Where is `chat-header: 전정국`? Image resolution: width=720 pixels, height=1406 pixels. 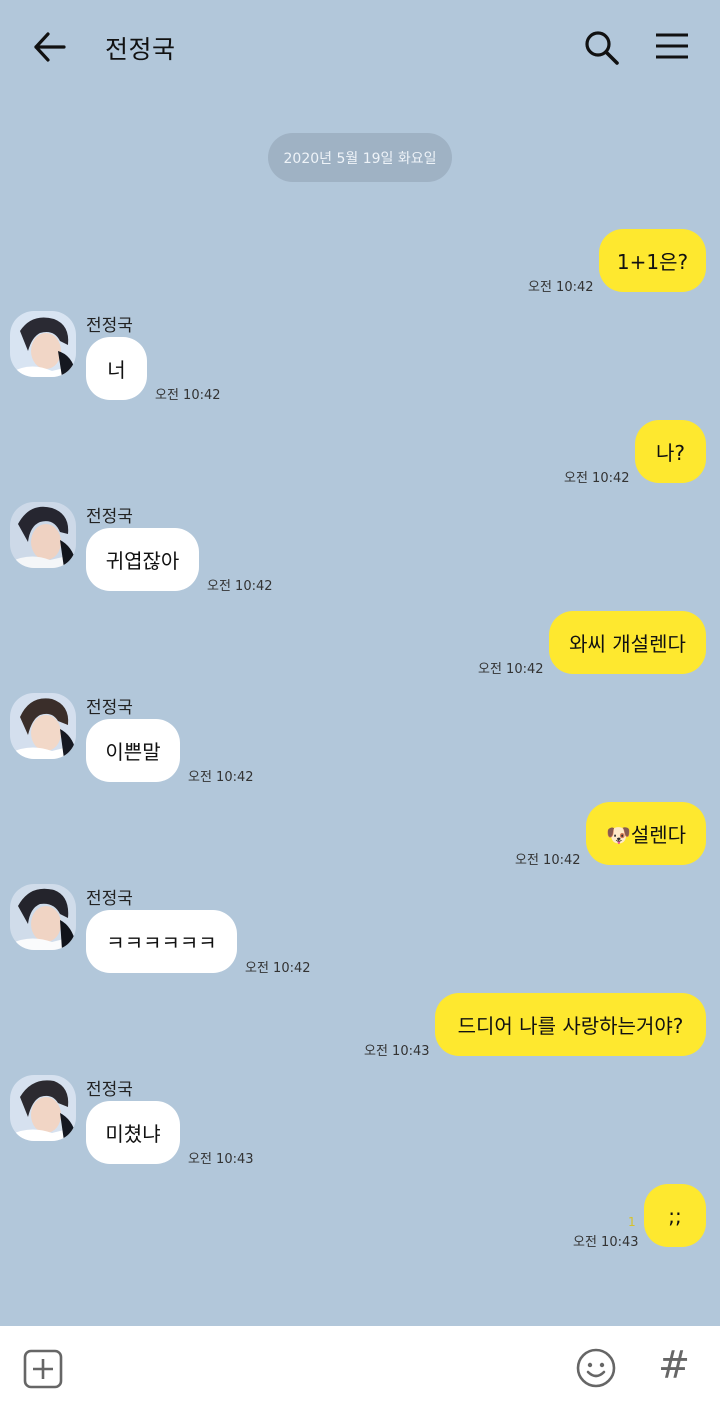
chat-header: 전정국 is located at coordinates (360, 47).